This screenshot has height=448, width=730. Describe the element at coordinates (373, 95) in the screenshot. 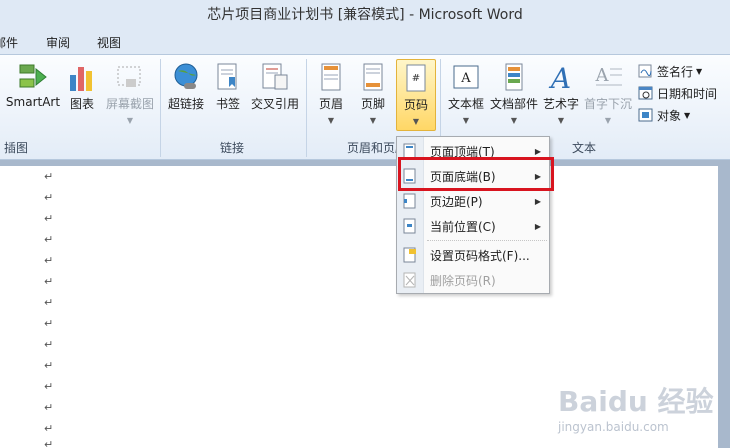

I see `footer-button: 页脚 ▼` at that location.